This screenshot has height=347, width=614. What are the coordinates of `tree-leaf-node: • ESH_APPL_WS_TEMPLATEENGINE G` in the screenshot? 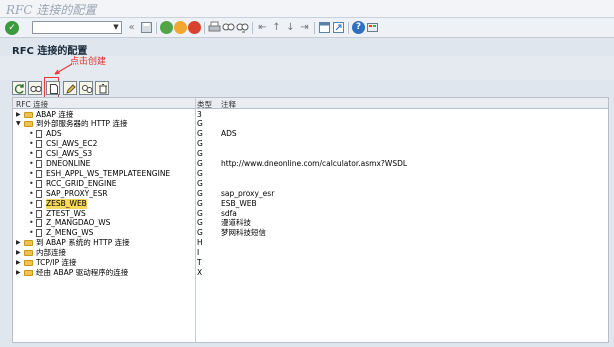 It's located at (310, 174).